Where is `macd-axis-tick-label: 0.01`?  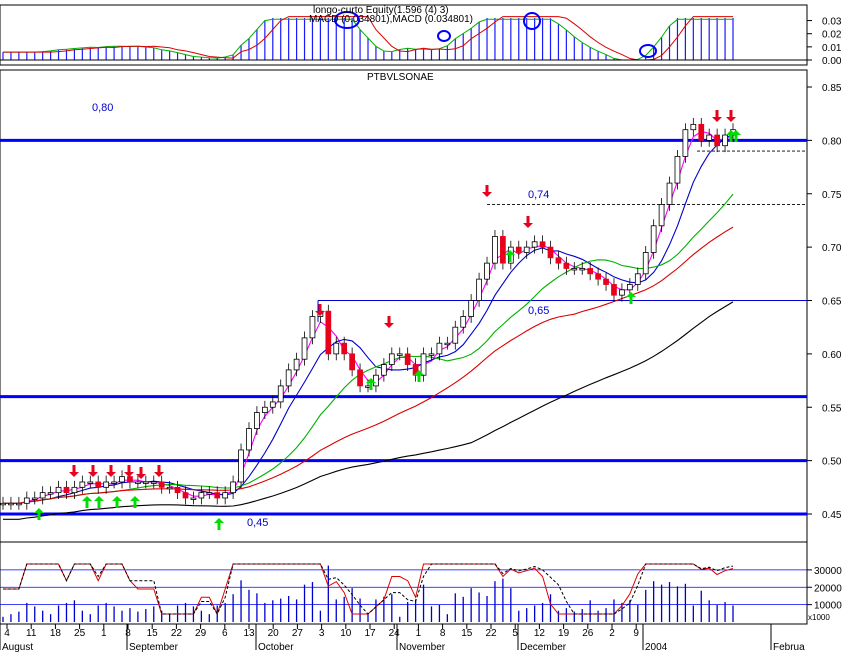
macd-axis-tick-label: 0.01 is located at coordinates (832, 48).